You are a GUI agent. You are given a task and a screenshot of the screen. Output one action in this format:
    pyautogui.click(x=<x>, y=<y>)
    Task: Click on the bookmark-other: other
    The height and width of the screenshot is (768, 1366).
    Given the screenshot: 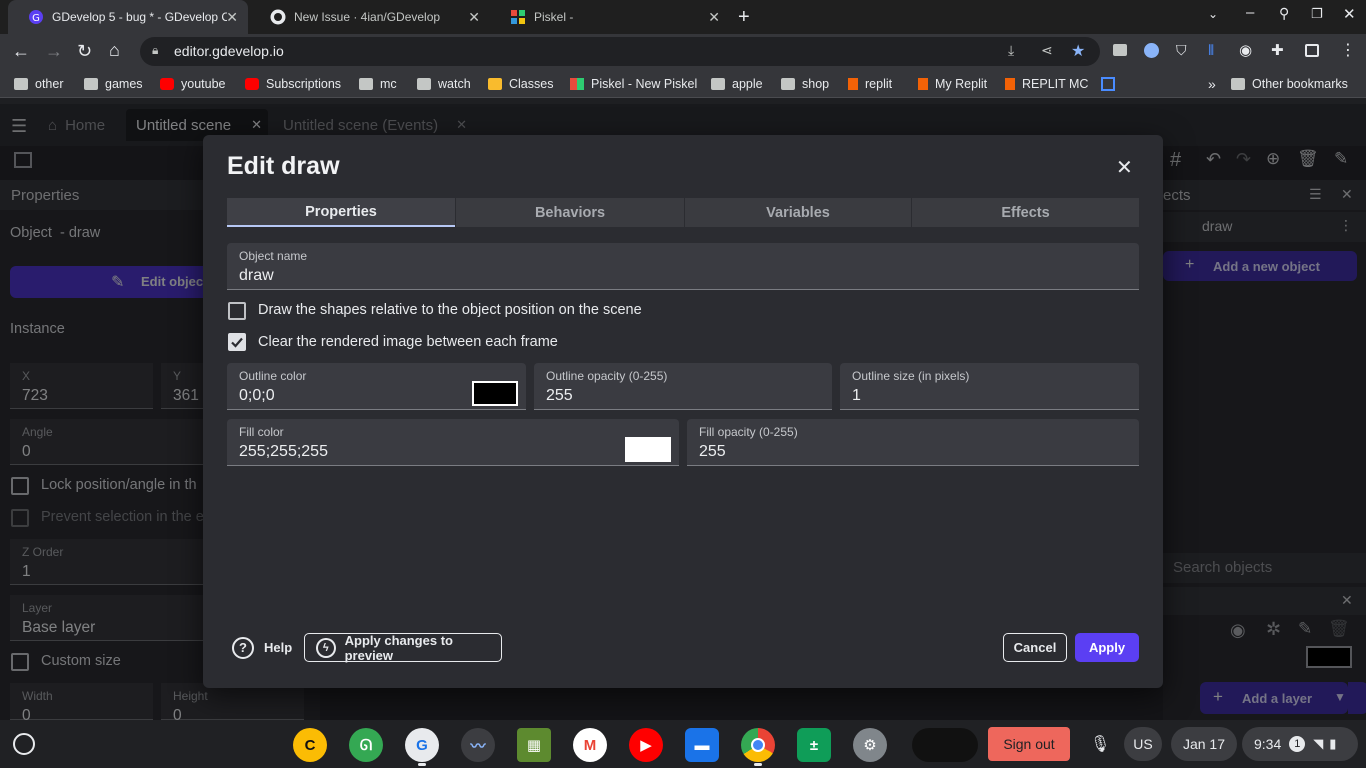 What is the action you would take?
    pyautogui.click(x=39, y=84)
    